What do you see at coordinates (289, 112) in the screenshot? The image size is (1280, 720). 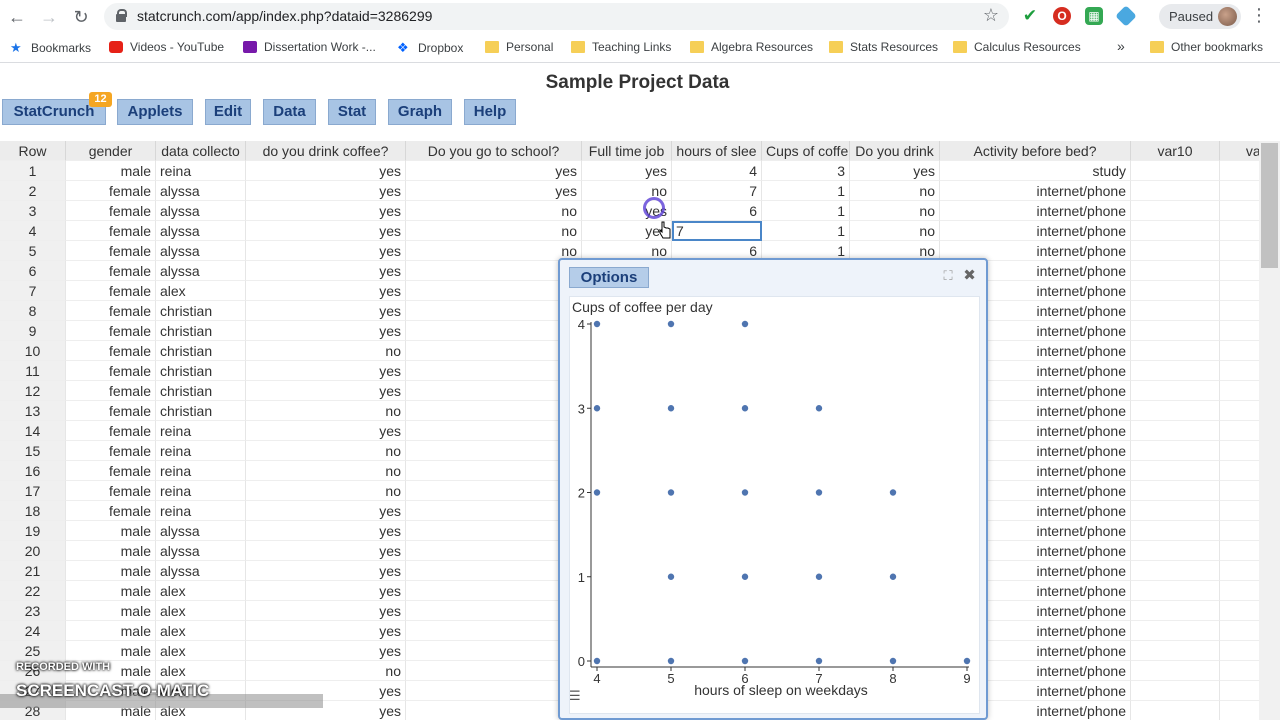 I see `data-menu-button: Data` at bounding box center [289, 112].